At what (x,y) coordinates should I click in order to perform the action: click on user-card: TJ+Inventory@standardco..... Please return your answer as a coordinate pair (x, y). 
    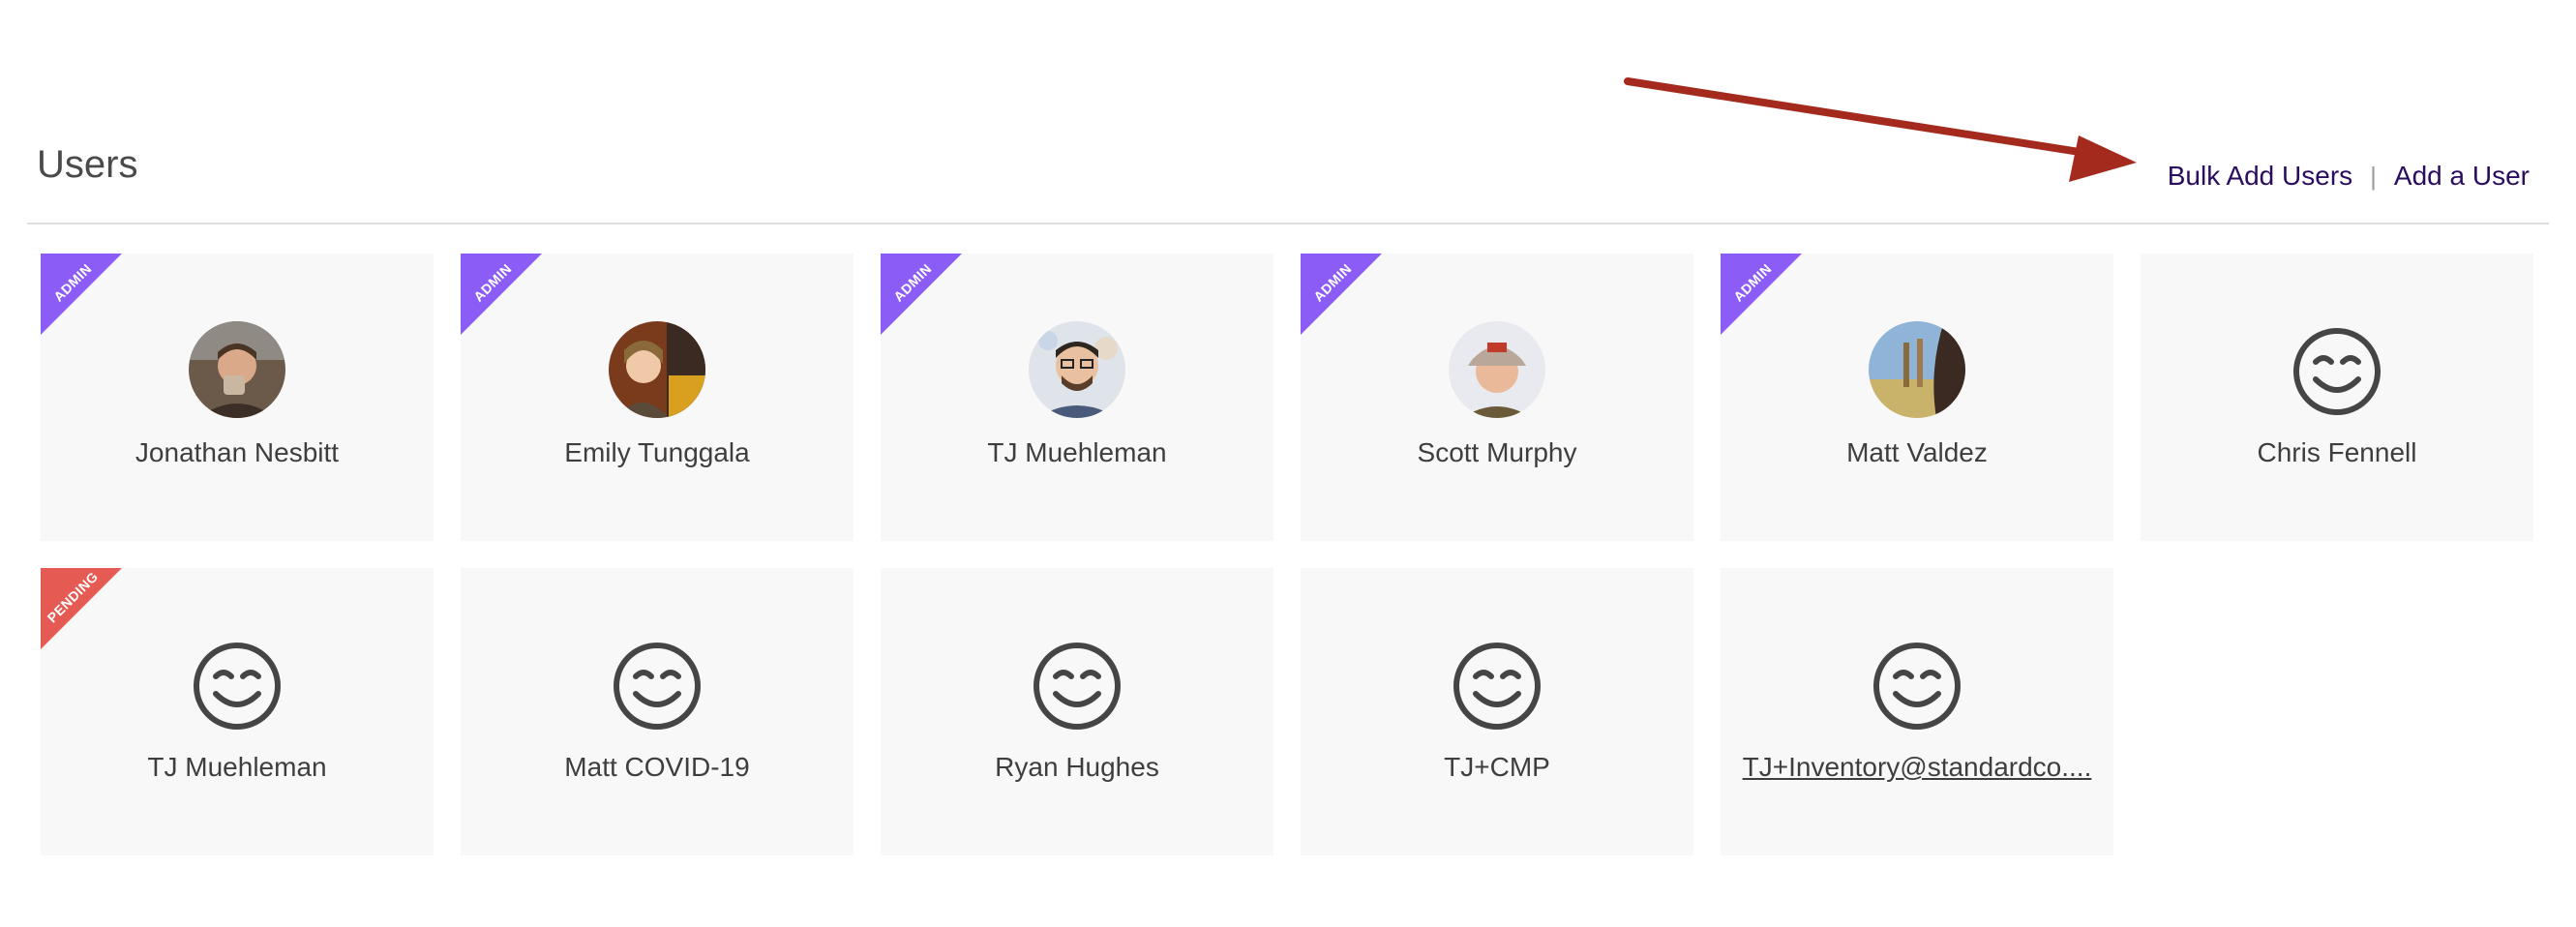
    Looking at the image, I should click on (1917, 712).